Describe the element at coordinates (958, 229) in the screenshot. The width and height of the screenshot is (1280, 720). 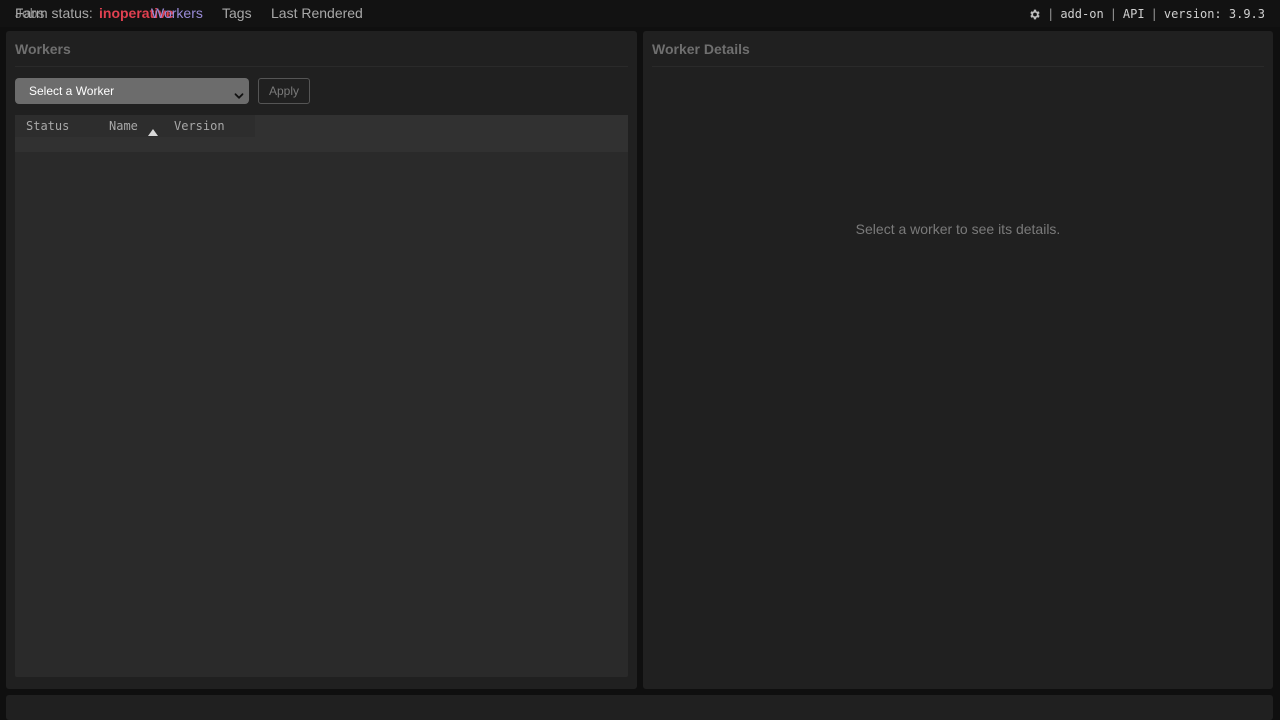
I see `details-placeholder: Select a worker to see its details.` at that location.